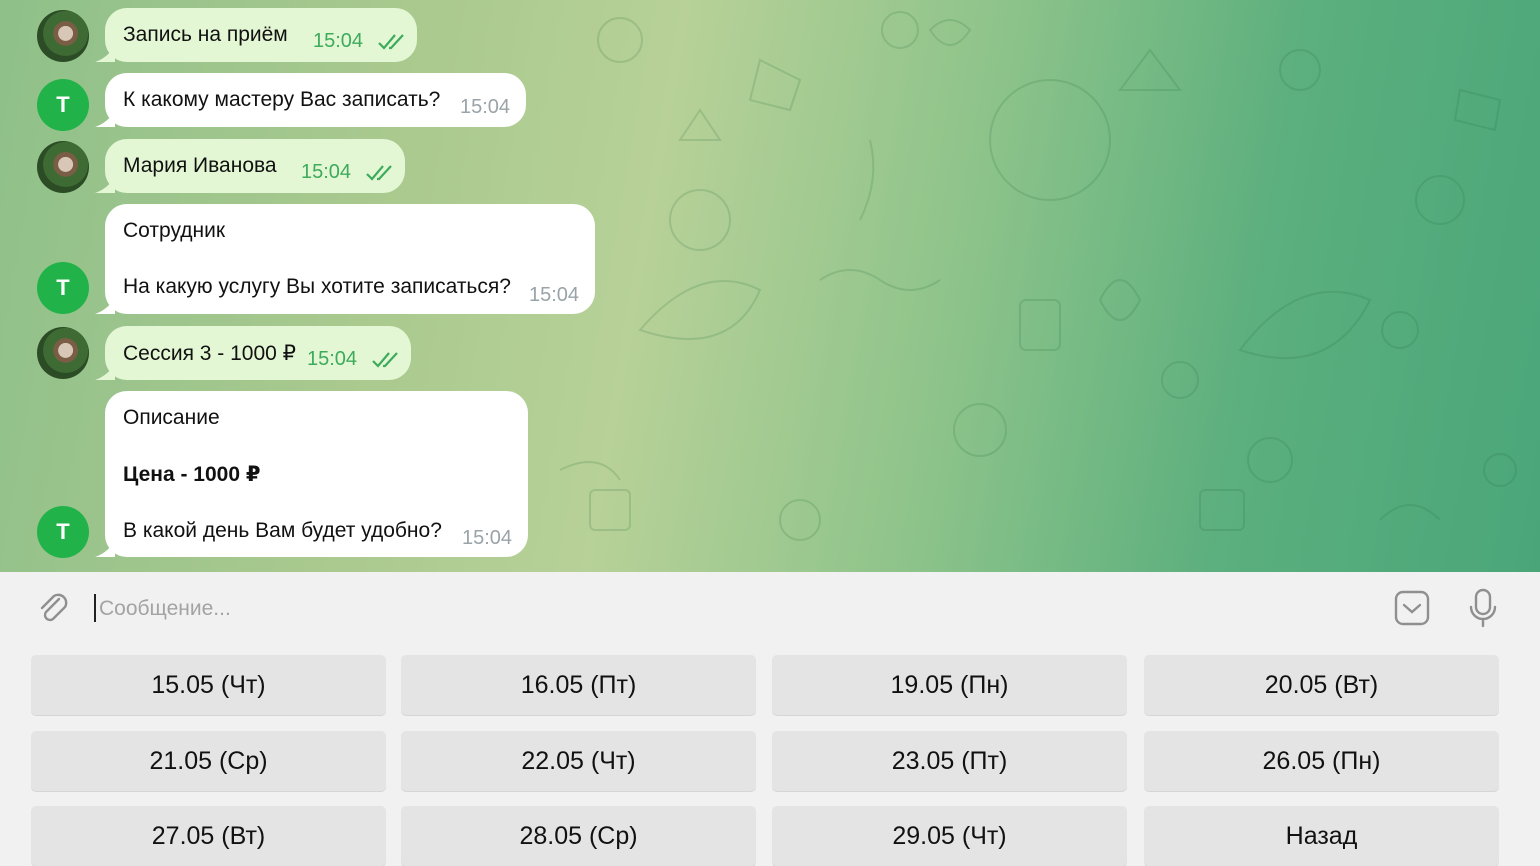 The width and height of the screenshot is (1540, 866). Describe the element at coordinates (578, 836) in the screenshot. I see `date-button: 28.05 (Ср)` at that location.